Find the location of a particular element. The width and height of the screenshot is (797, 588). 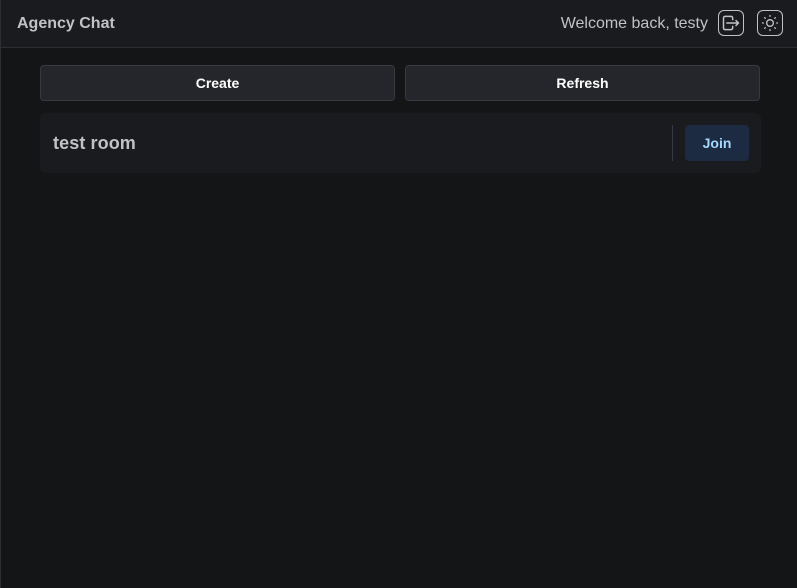

welcome-message: Welcome back, testy is located at coordinates (634, 23).